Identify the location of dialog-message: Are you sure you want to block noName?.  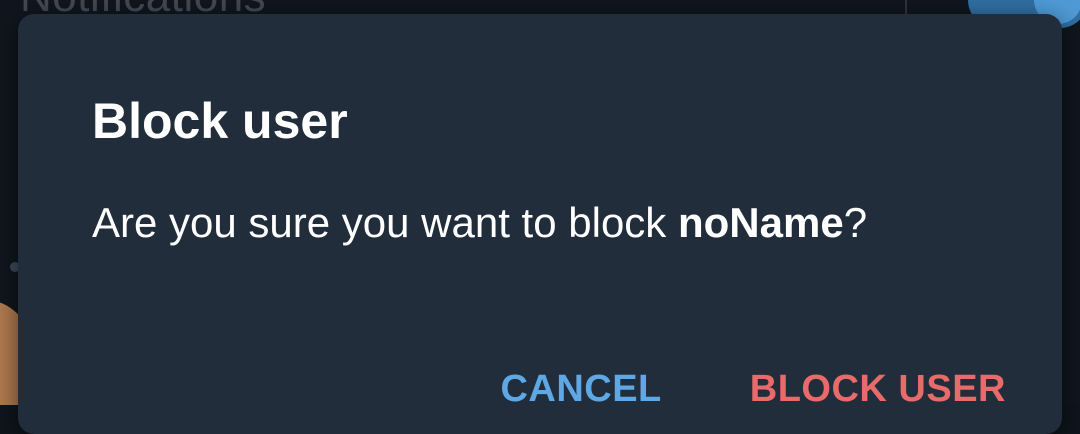
(479, 223).